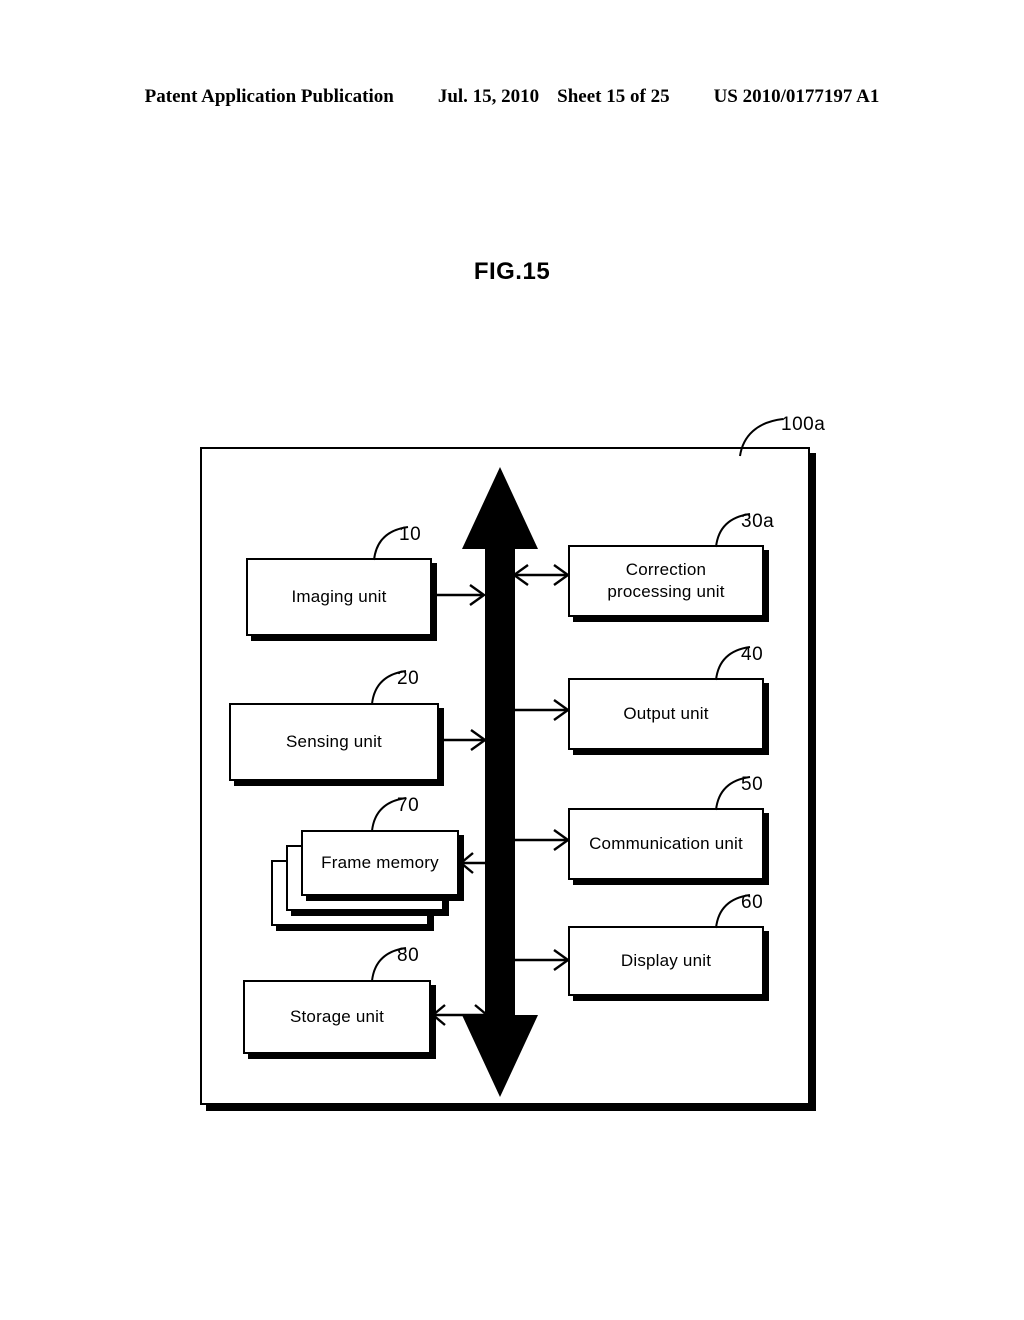 The width and height of the screenshot is (1024, 1320). What do you see at coordinates (408, 678) in the screenshot?
I see `sensing-unit-ref-label-20: 20` at bounding box center [408, 678].